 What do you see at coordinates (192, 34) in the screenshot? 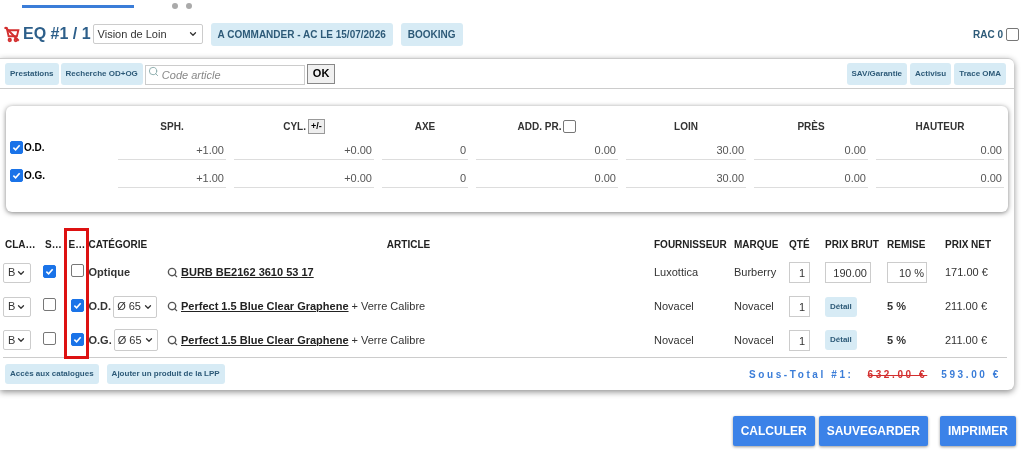
I see `chevron-icon` at bounding box center [192, 34].